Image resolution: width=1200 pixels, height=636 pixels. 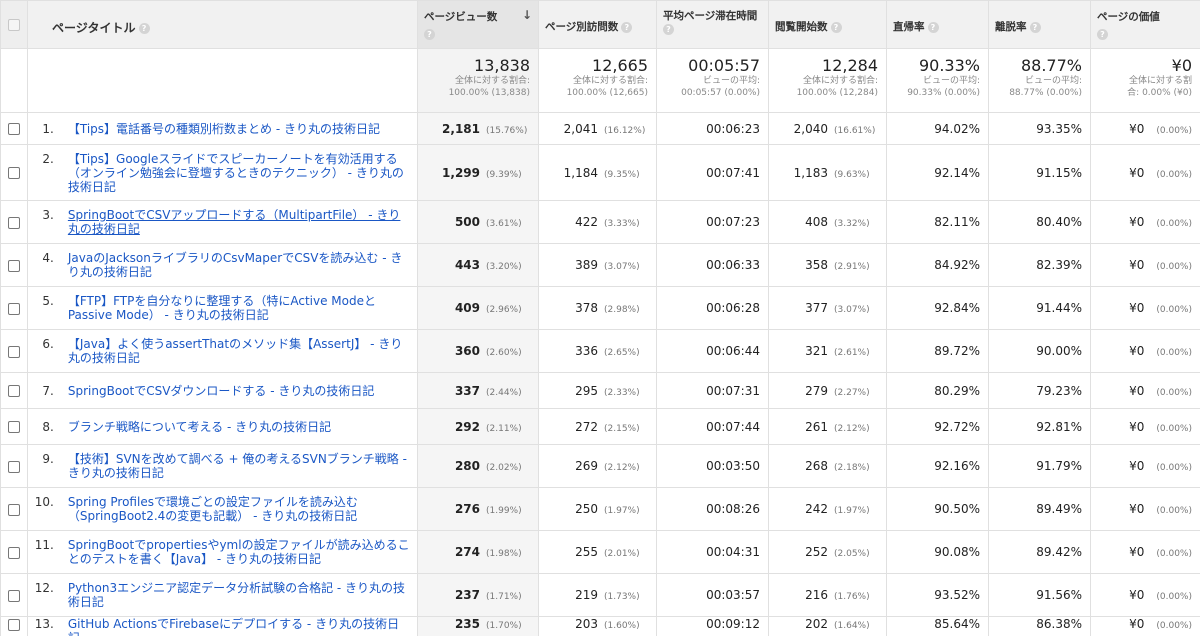 What do you see at coordinates (527, 15) in the screenshot?
I see `sort-descending-icon: ↓` at bounding box center [527, 15].